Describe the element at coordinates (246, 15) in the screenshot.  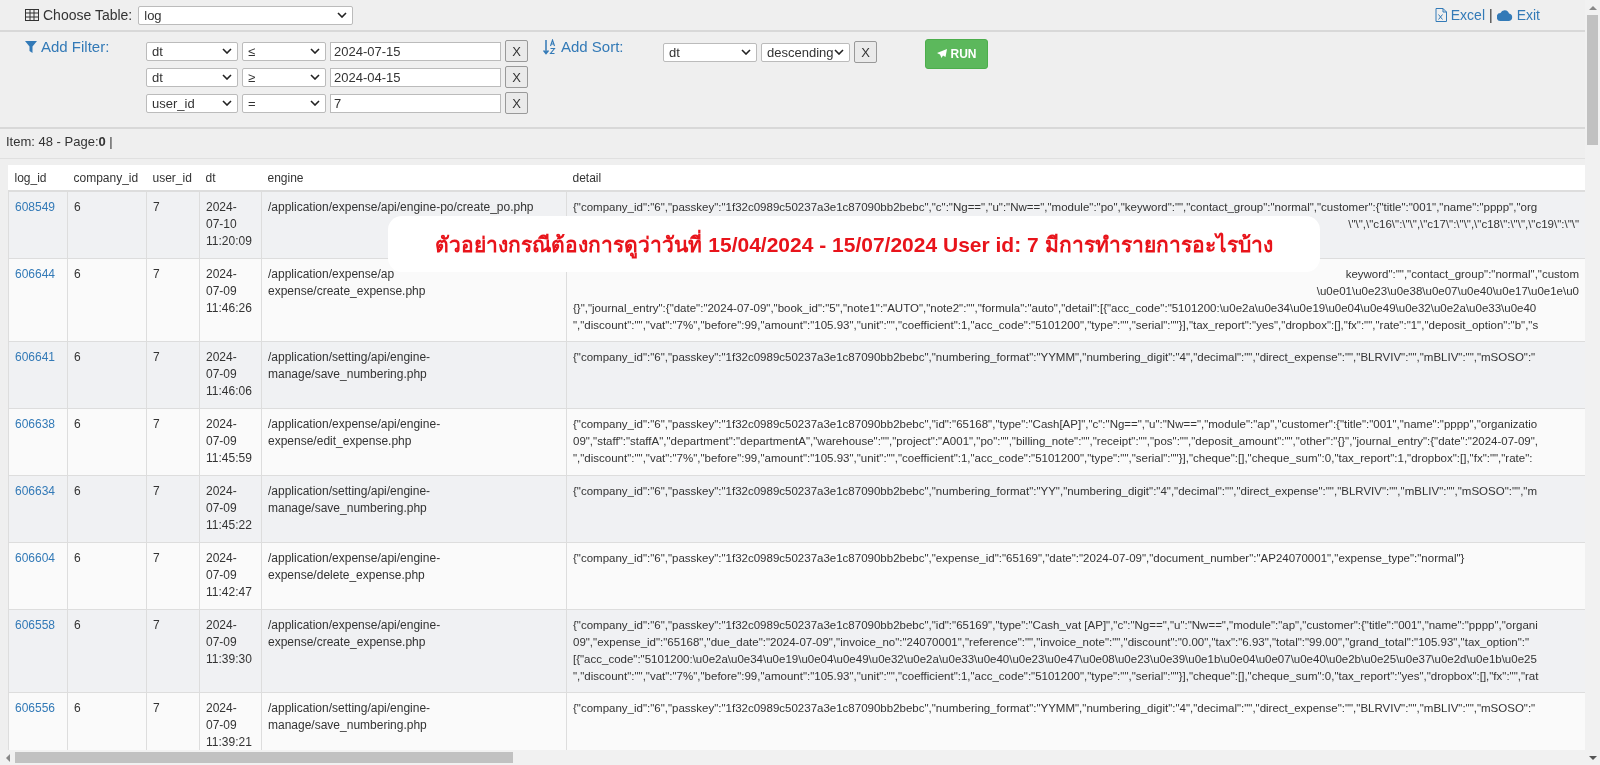
I see `table-select: log` at that location.